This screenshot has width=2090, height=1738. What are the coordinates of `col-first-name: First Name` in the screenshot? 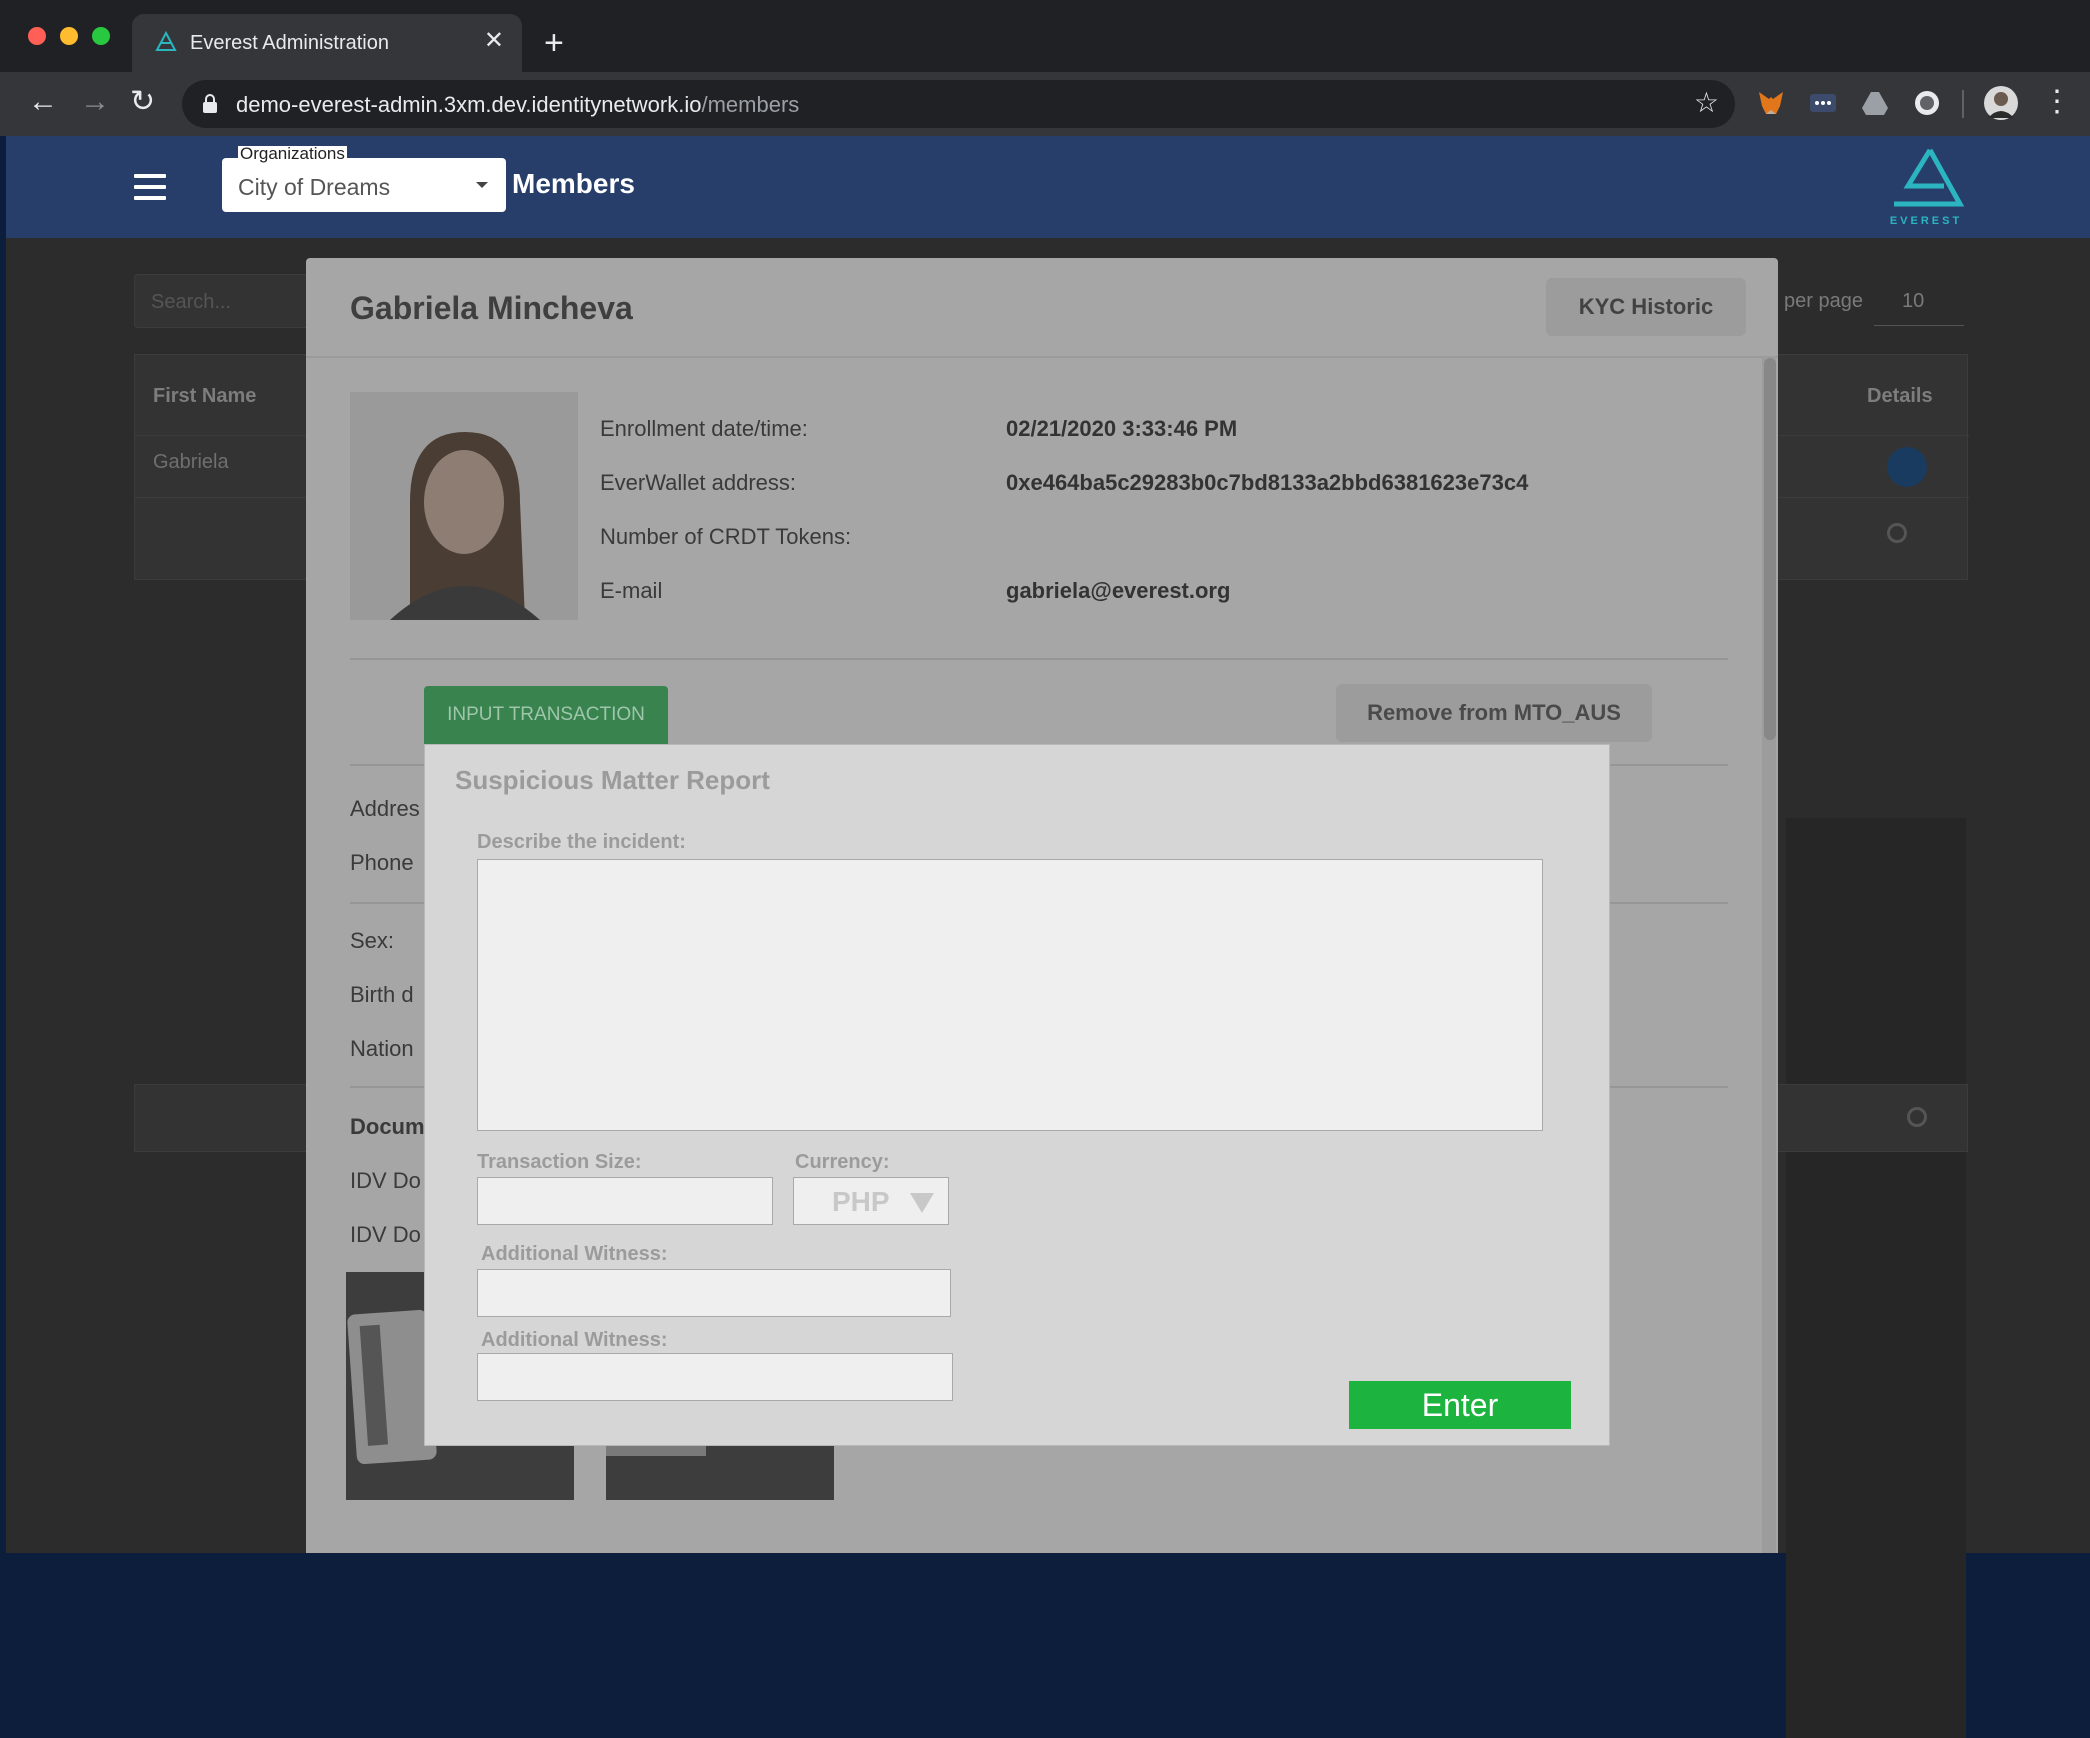 It's located at (205, 396).